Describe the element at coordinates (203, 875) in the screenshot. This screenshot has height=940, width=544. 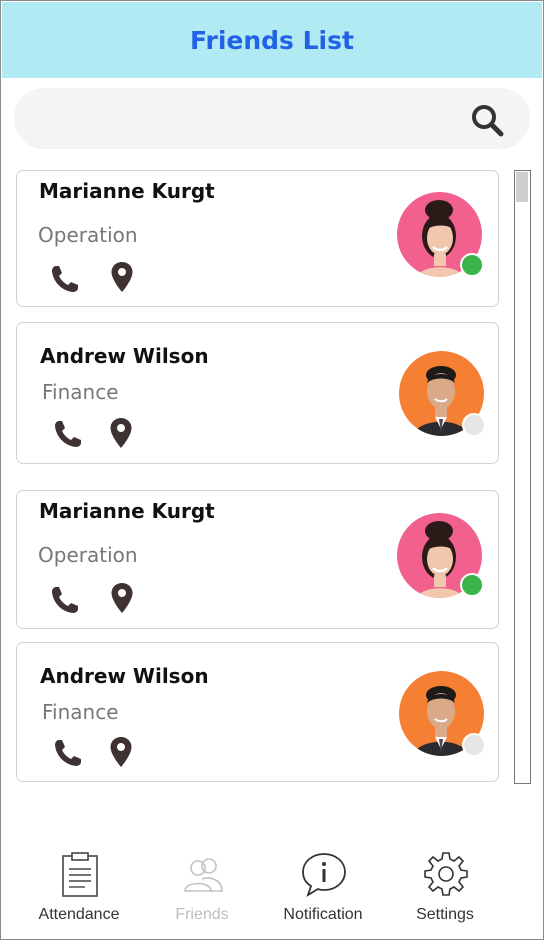
I see `friends-icon` at that location.